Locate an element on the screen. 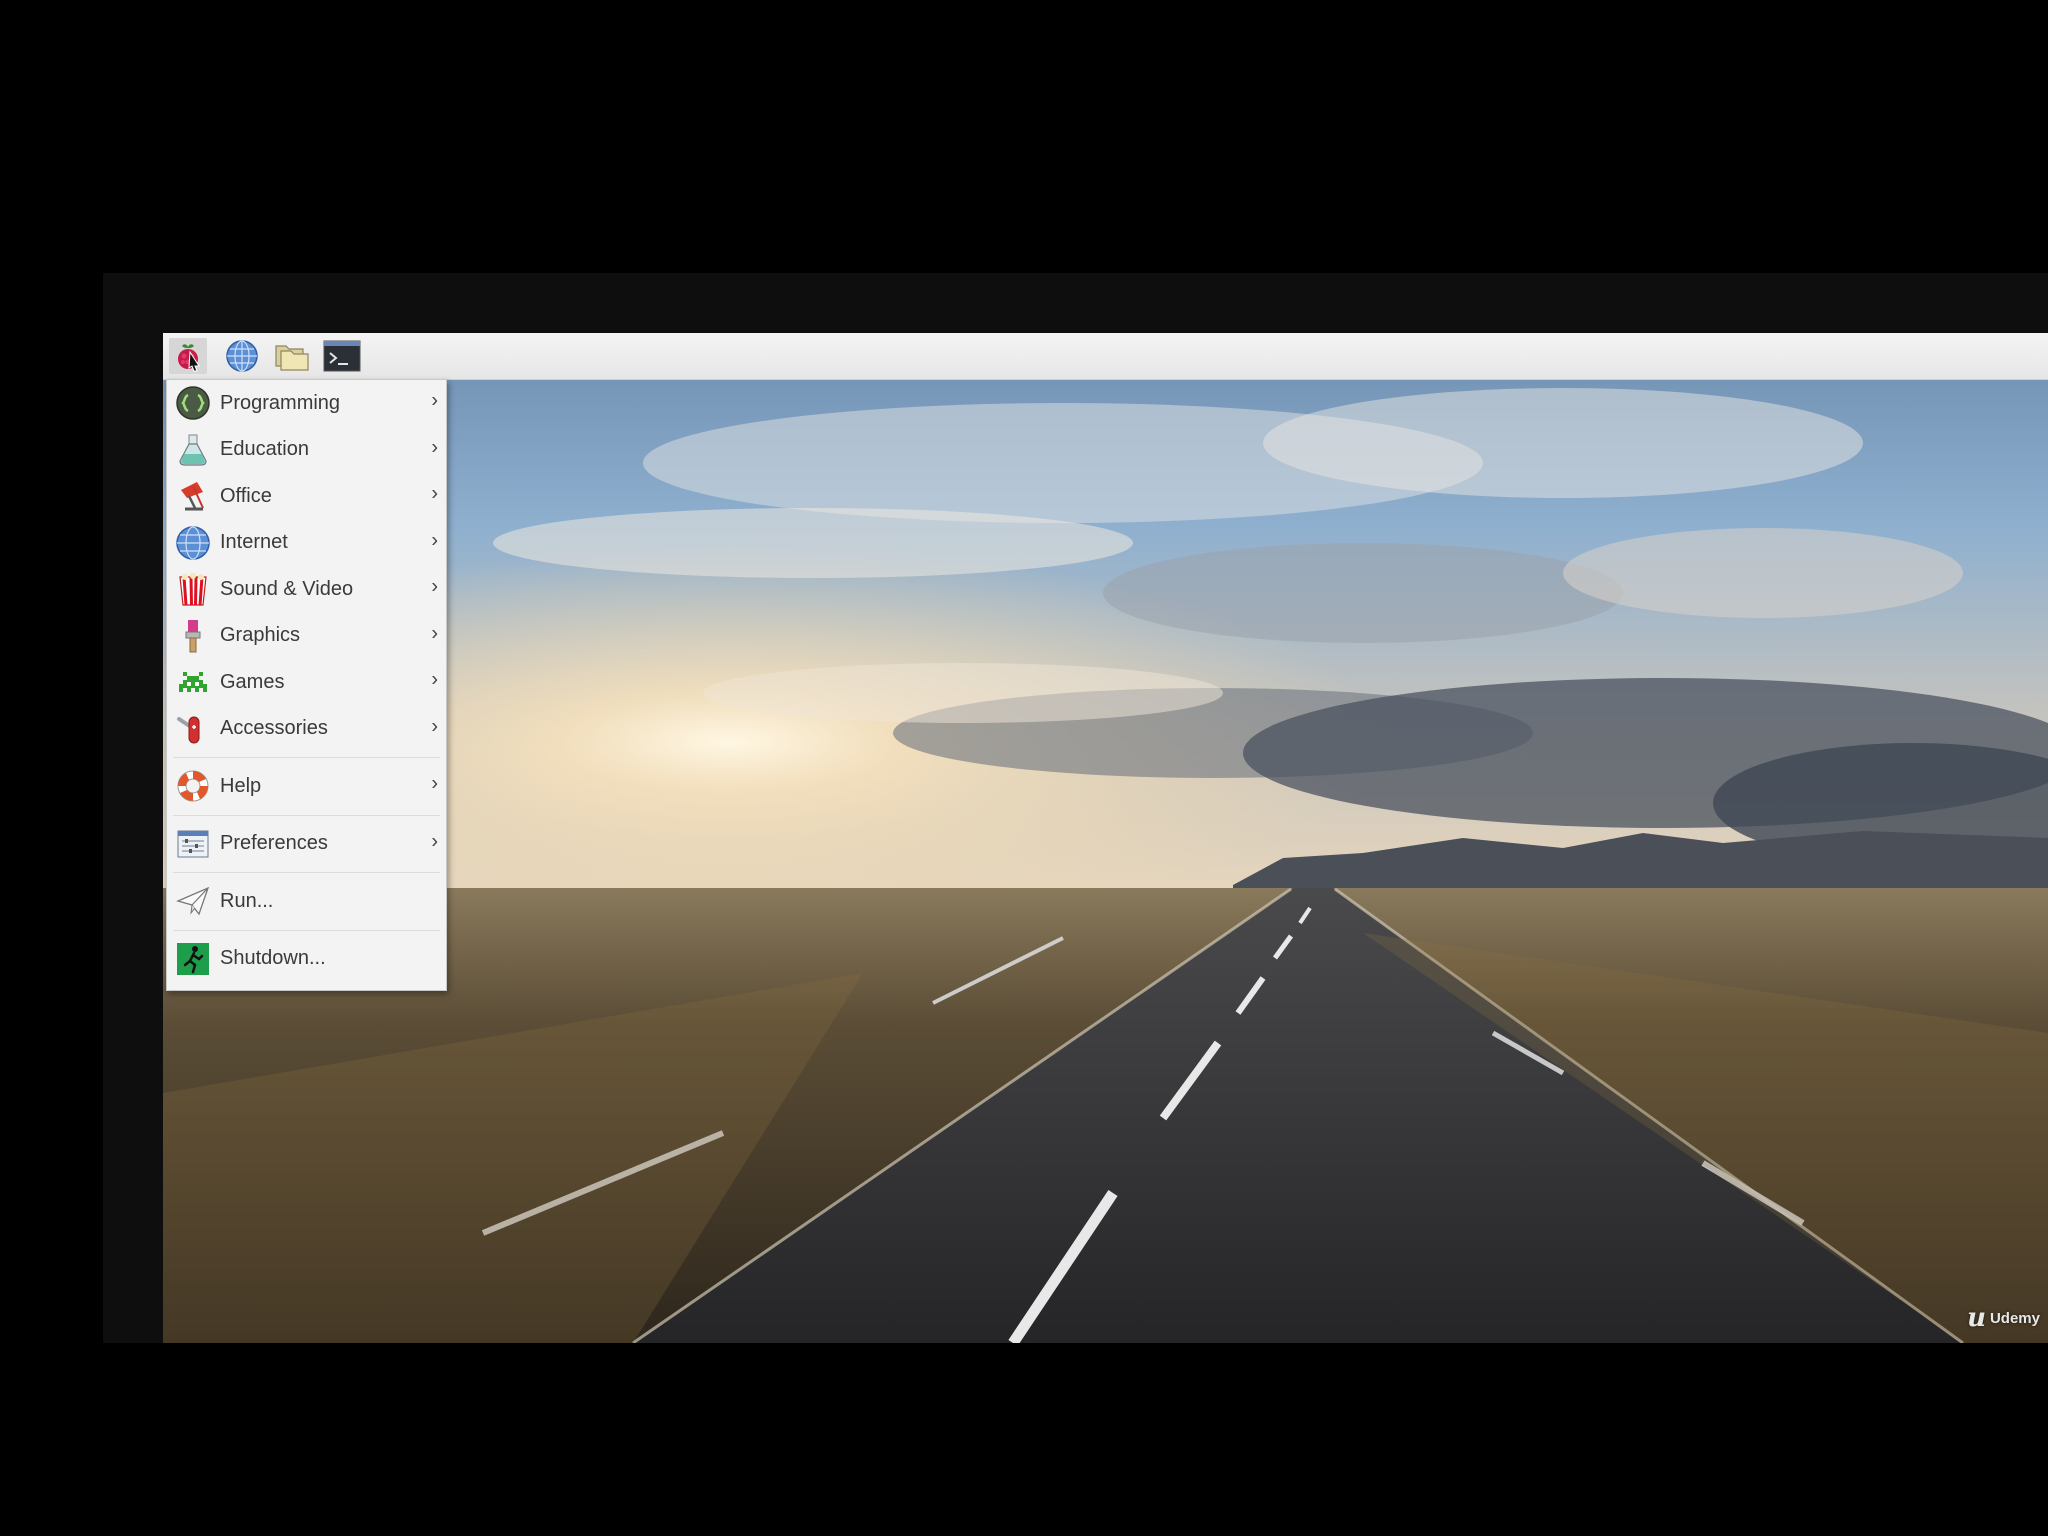 Image resolution: width=2048 pixels, height=1536 pixels. paintbrush-icon is located at coordinates (193, 636).